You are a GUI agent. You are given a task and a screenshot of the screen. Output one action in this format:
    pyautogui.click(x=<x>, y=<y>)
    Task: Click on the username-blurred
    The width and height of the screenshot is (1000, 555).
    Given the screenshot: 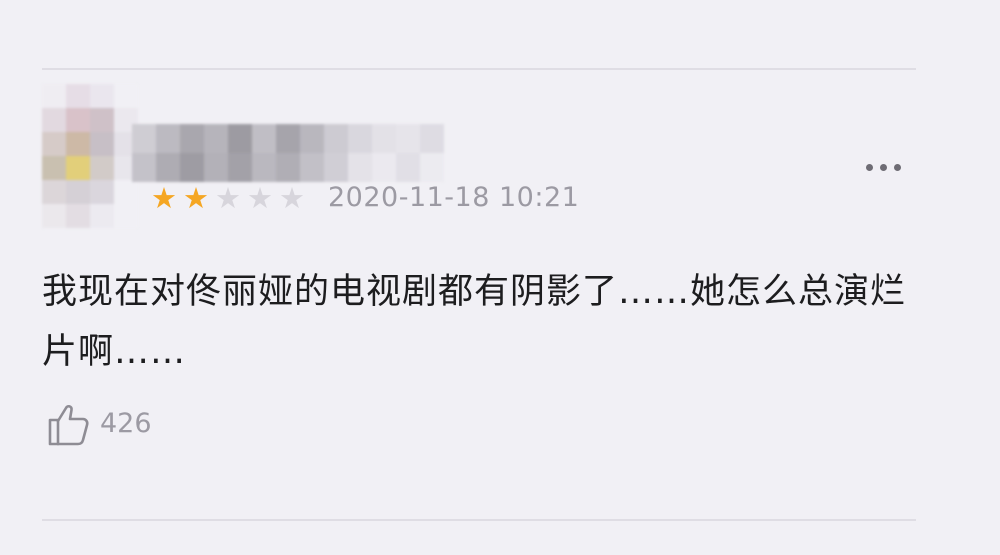 What is the action you would take?
    pyautogui.click(x=288, y=153)
    